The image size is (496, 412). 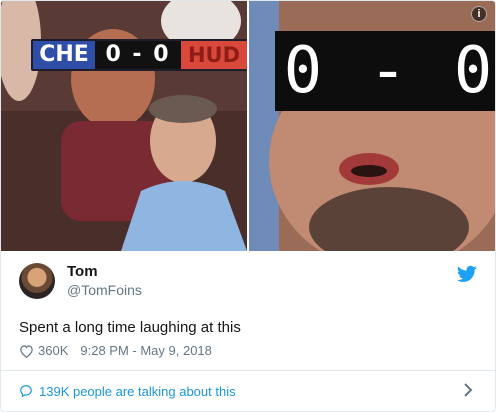 What do you see at coordinates (137, 391) in the screenshot?
I see `conversation-text: 139K people are talking about this` at bounding box center [137, 391].